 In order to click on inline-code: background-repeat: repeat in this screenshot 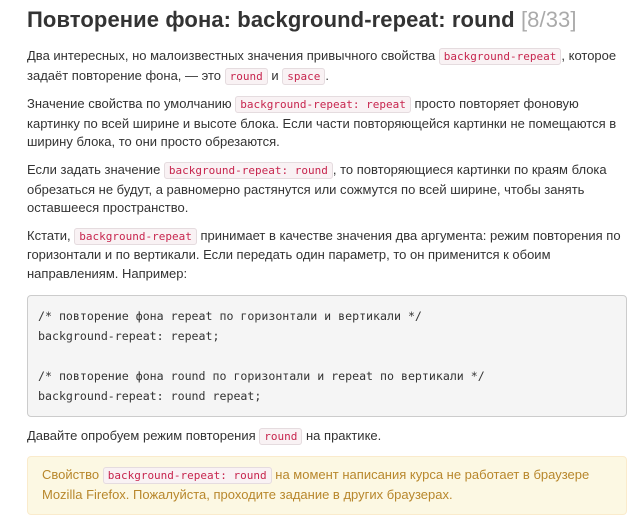, I will do `click(323, 105)`.